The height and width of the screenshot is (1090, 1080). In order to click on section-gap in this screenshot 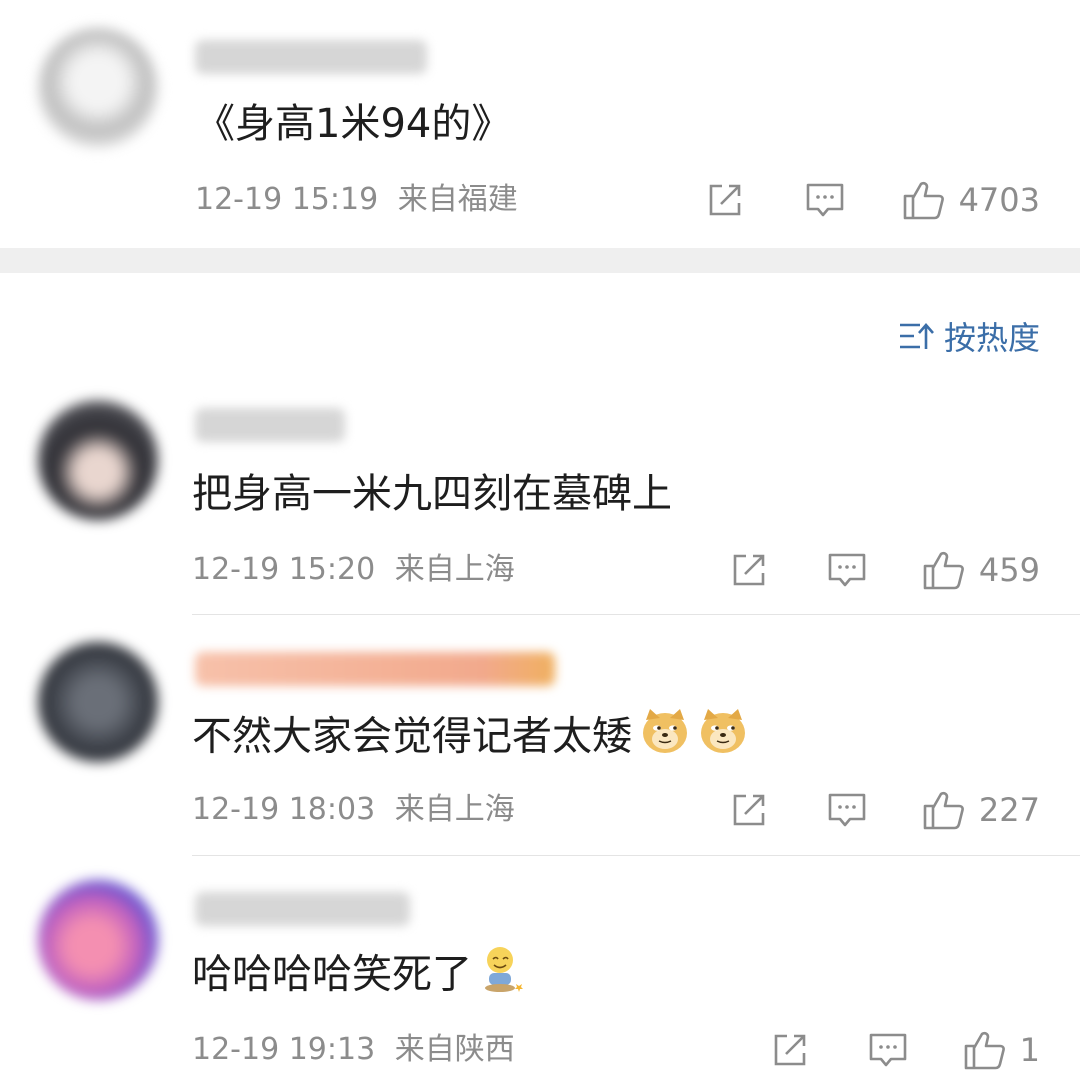, I will do `click(540, 260)`.